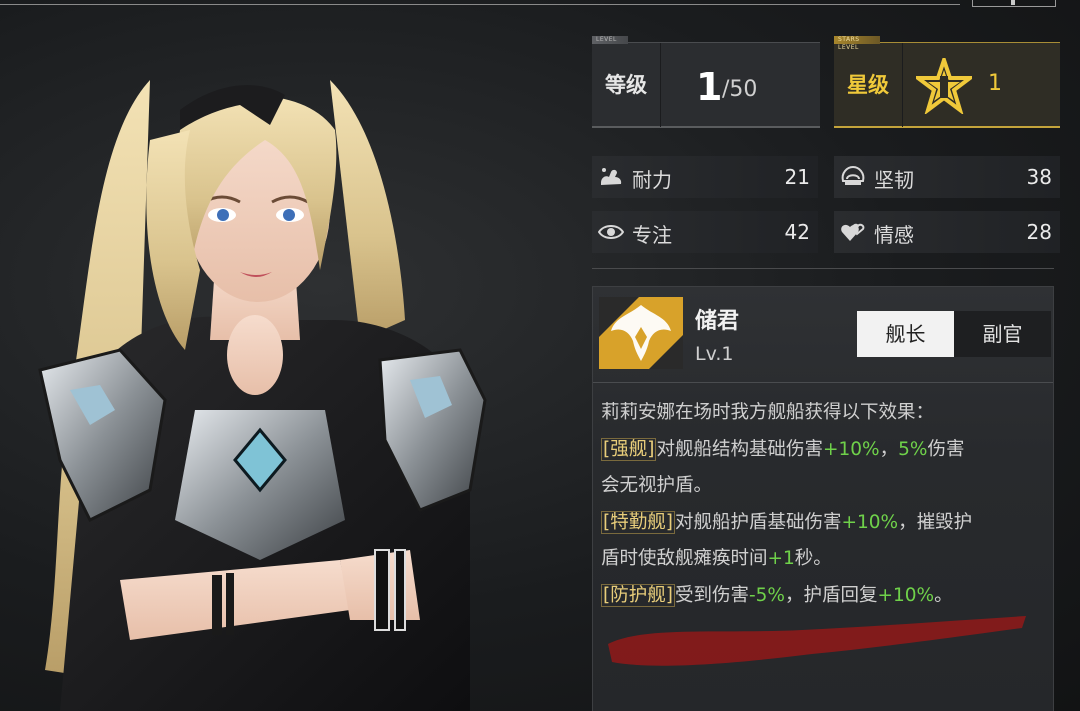 This screenshot has width=1080, height=711. Describe the element at coordinates (905, 334) in the screenshot. I see `tab-captain: 舰长` at that location.